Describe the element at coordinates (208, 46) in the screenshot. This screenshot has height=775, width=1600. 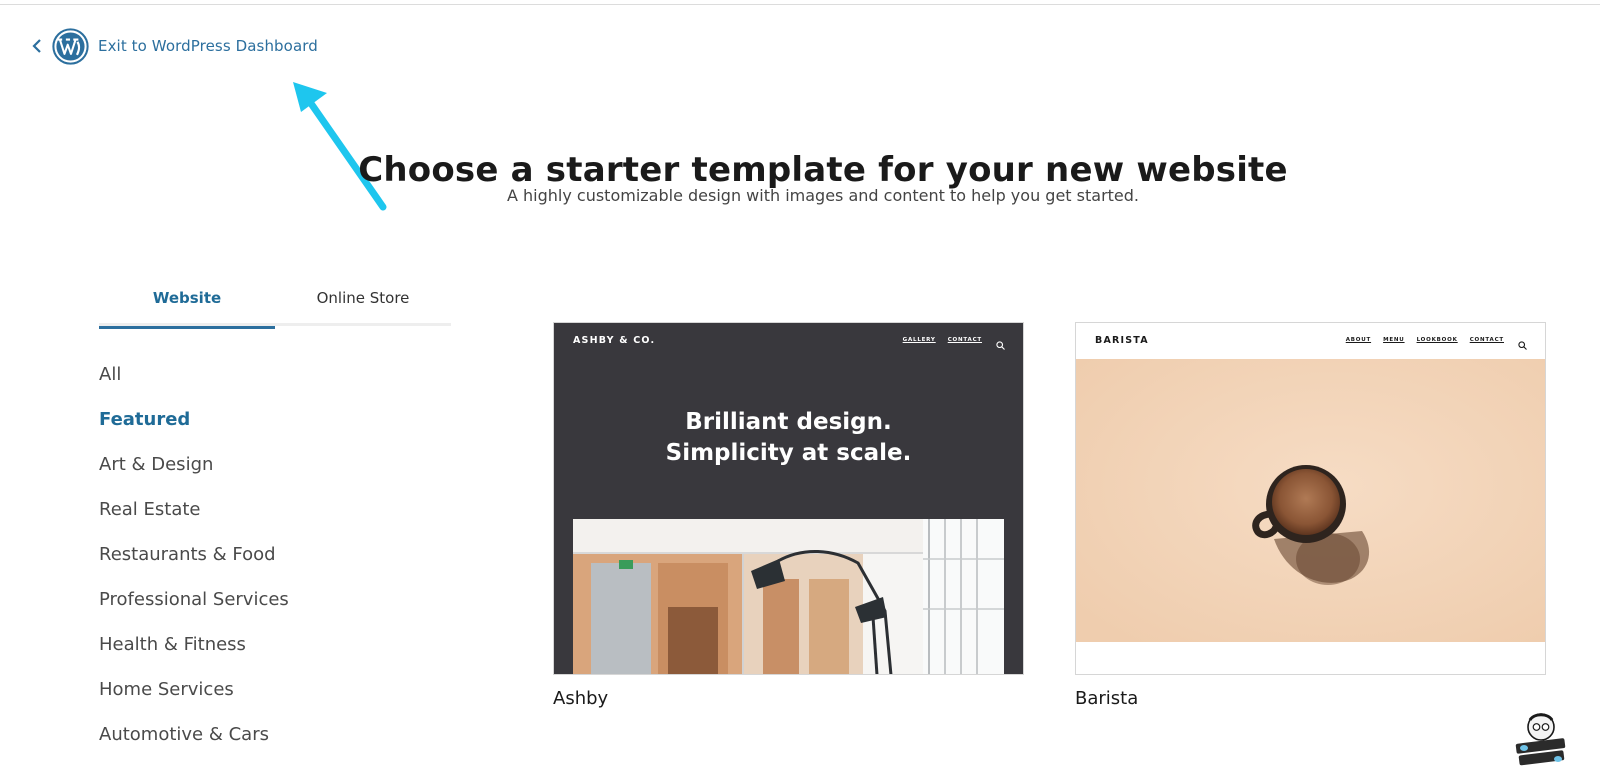
I see `exit-dashboard-label: Exit to WordPress Dashboard` at that location.